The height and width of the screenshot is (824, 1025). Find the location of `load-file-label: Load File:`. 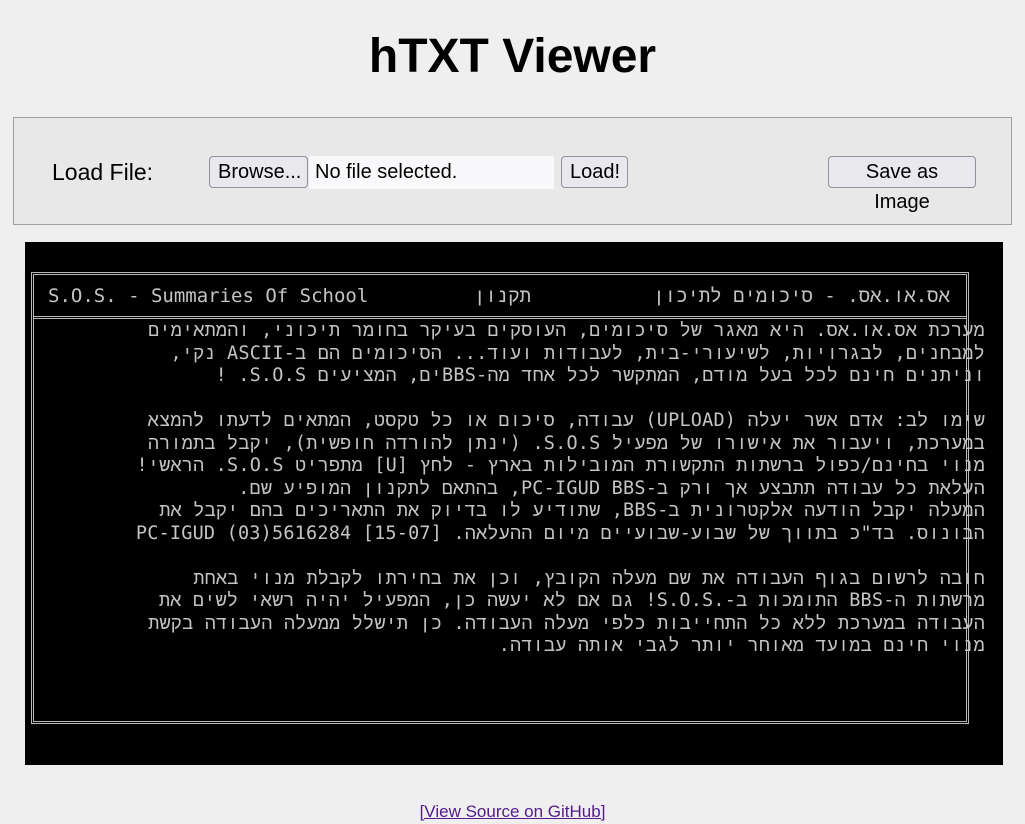

load-file-label: Load File: is located at coordinates (103, 172).